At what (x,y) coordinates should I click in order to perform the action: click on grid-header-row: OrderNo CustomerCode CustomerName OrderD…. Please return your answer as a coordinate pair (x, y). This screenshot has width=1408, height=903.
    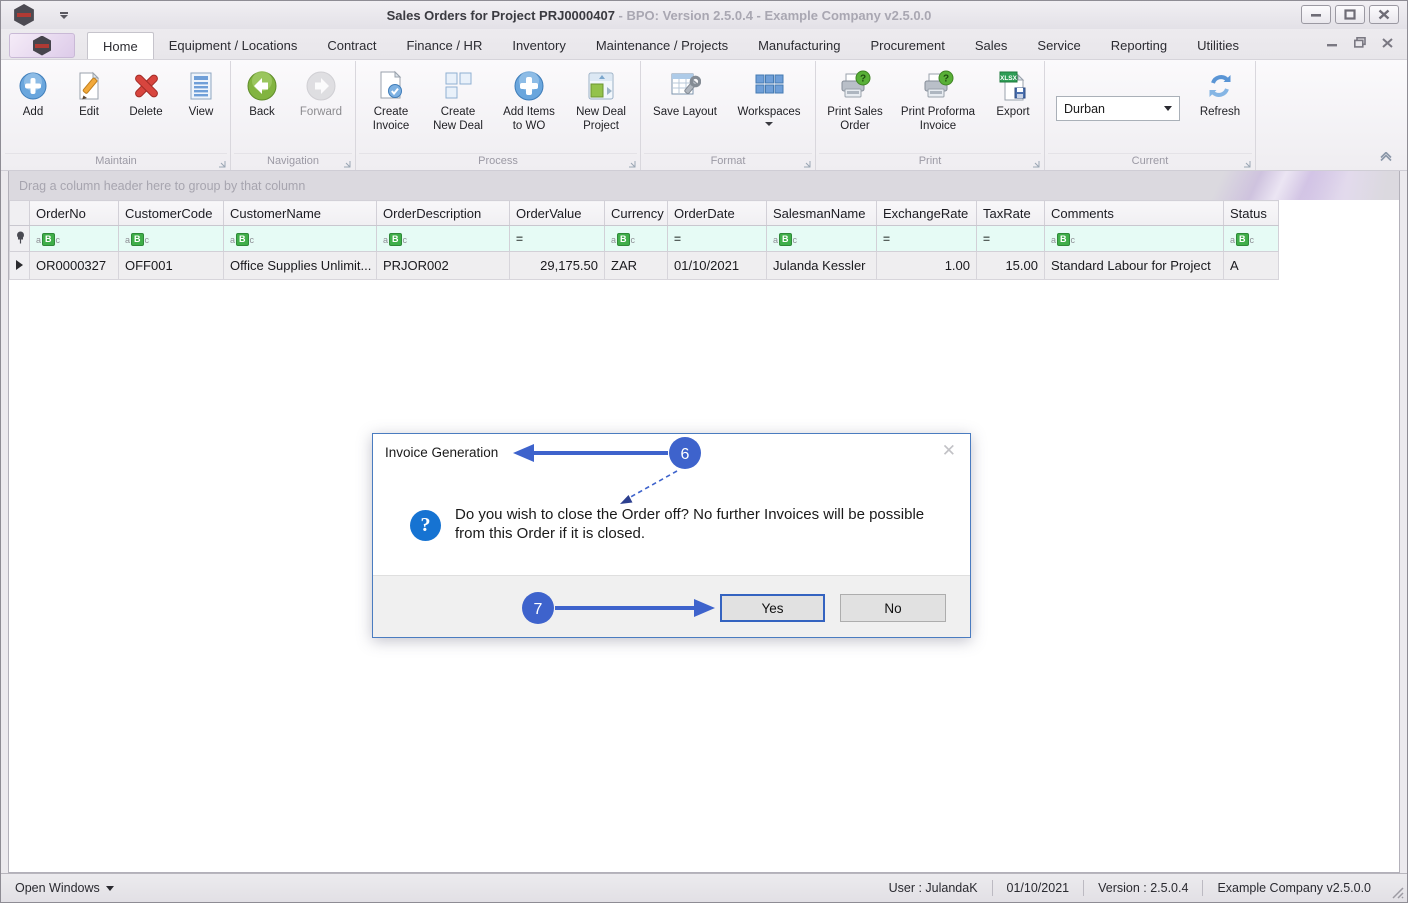
    Looking at the image, I should click on (644, 213).